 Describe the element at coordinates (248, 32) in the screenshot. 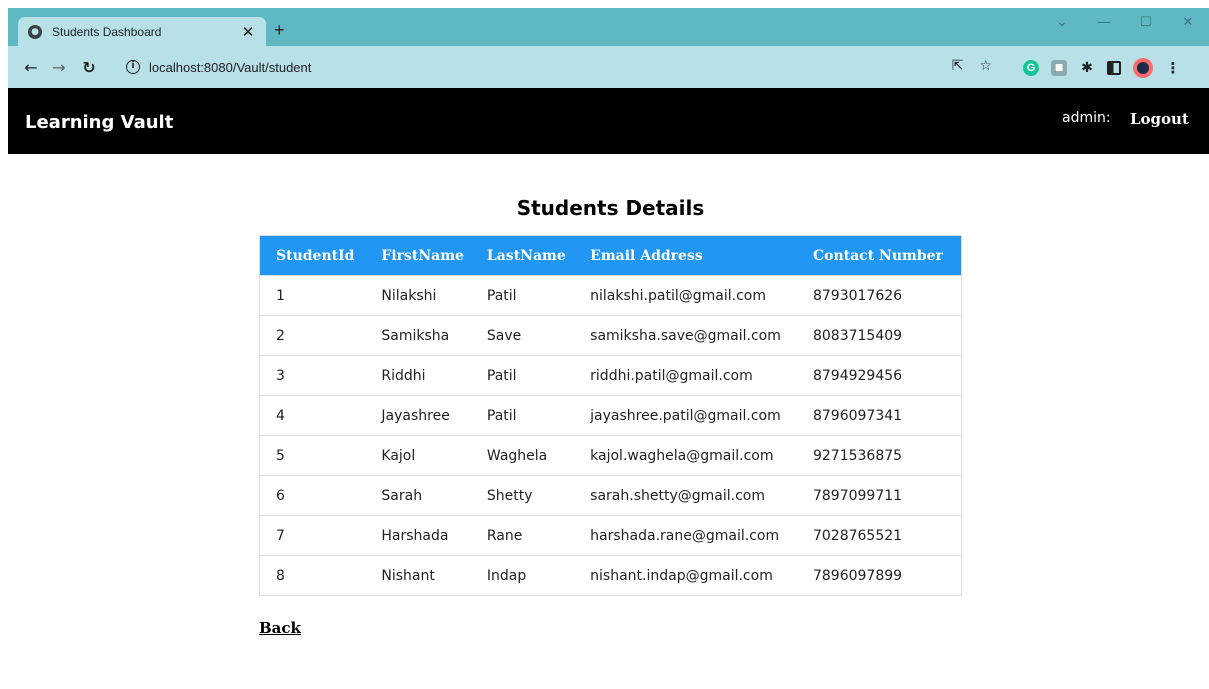

I see `close-tab-icon: ✕` at that location.